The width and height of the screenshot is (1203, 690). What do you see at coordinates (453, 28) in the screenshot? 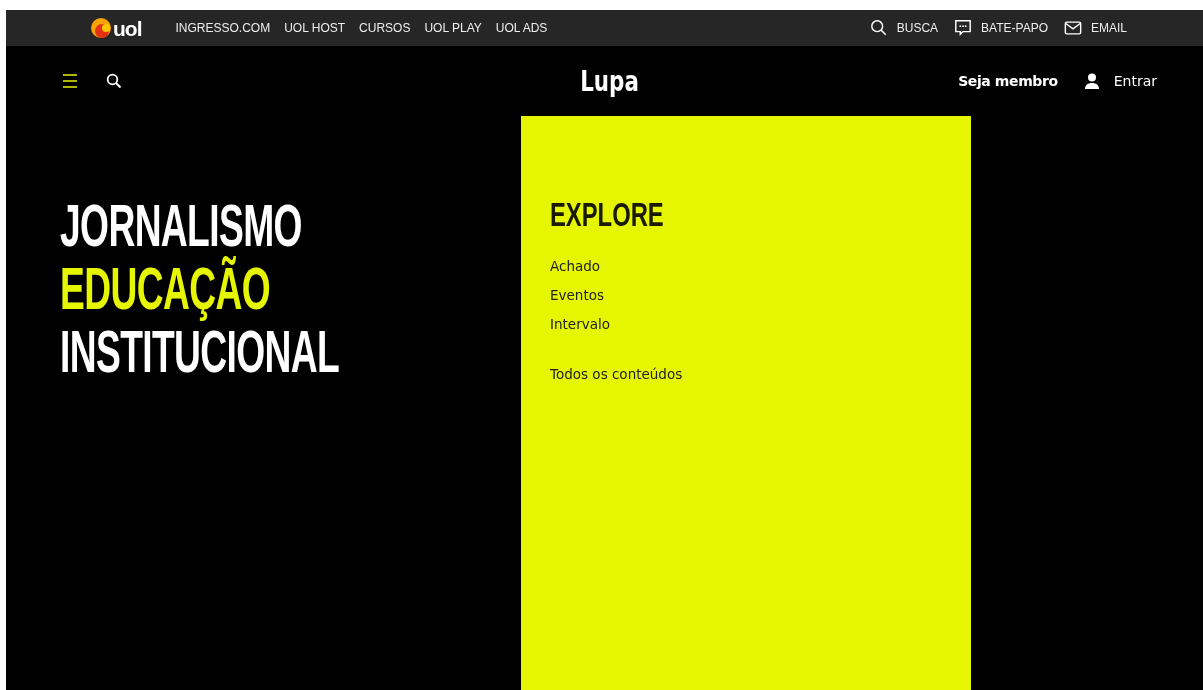
I see `nav-link: UOL PLAY` at bounding box center [453, 28].